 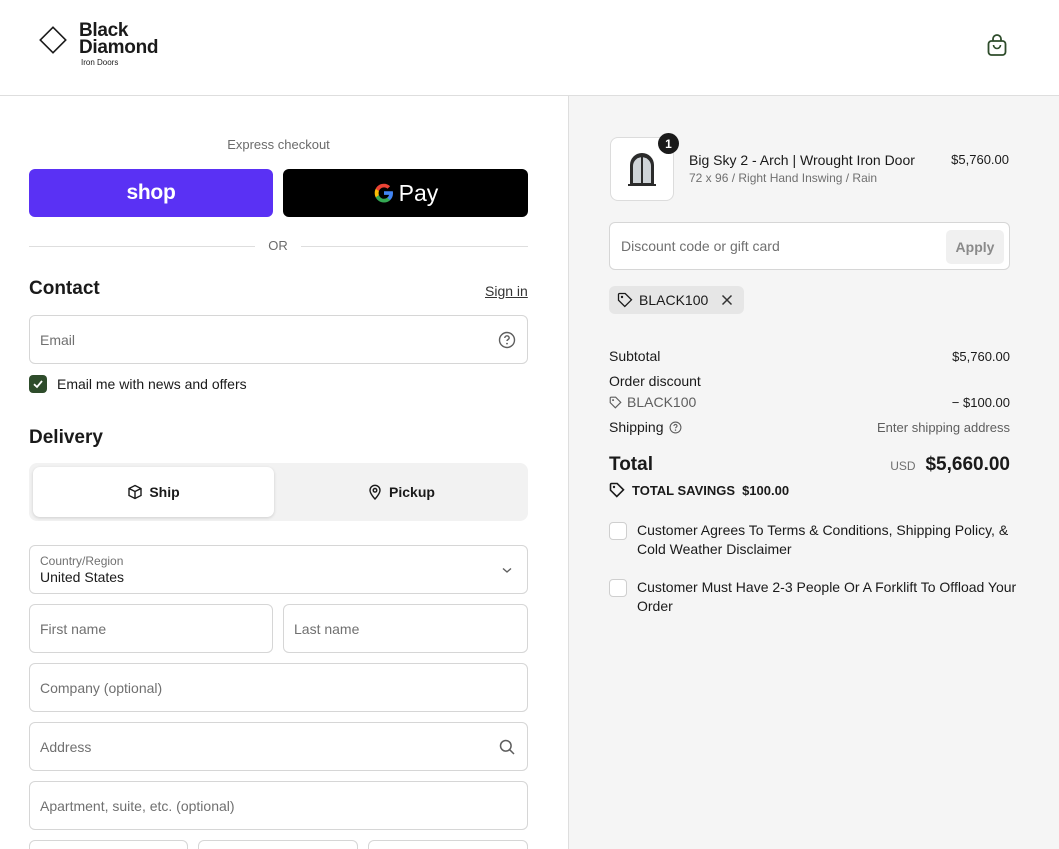 I want to click on shop-pay-label: shop, so click(x=151, y=192).